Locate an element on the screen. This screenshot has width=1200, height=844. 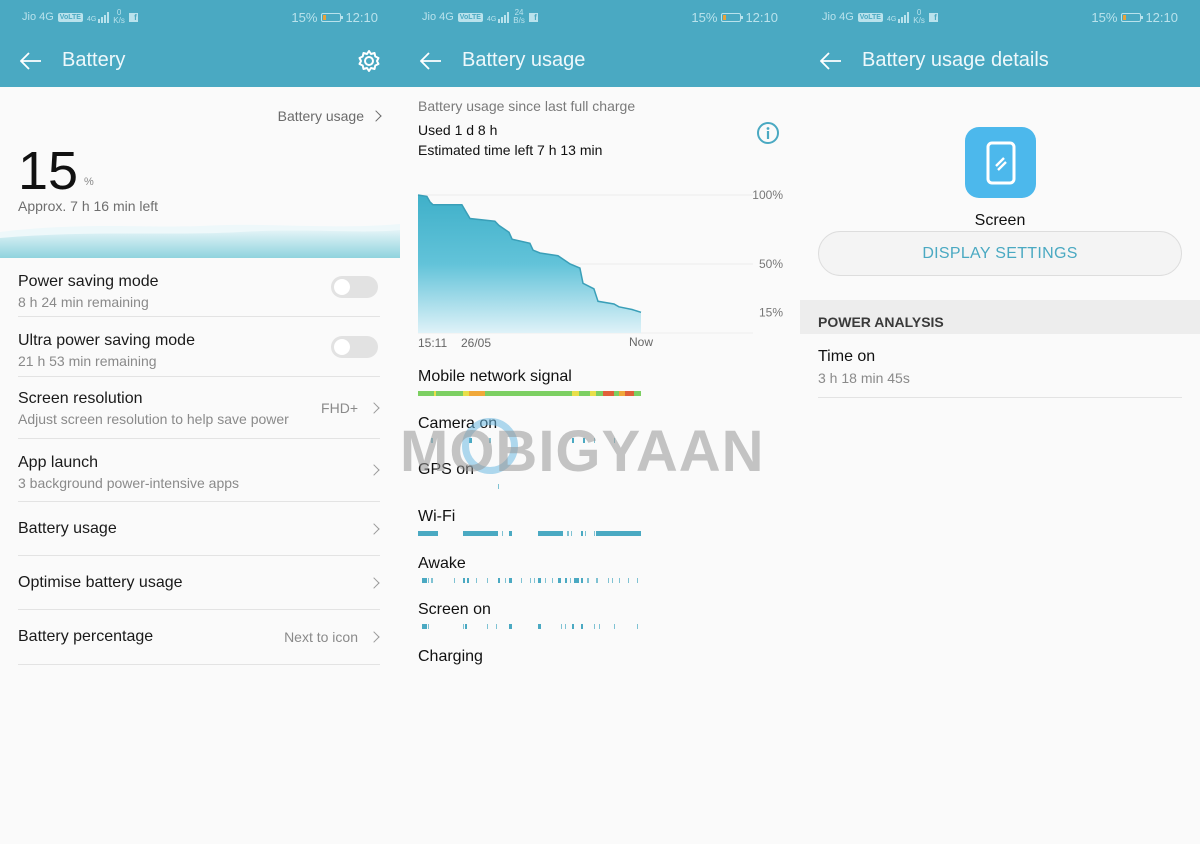
screen-app-icon is located at coordinates (1000, 162).